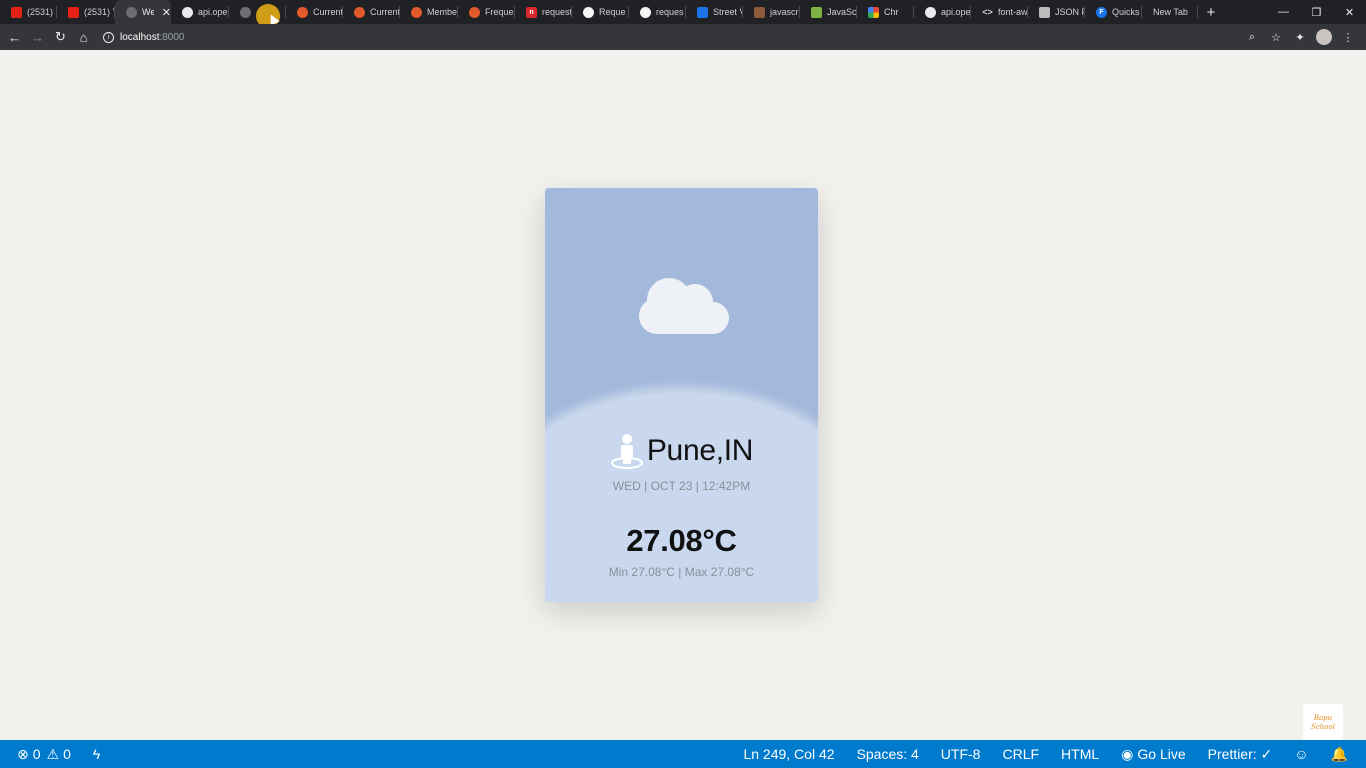  Describe the element at coordinates (1020, 754) in the screenshot. I see `line-ending-setting: CRLF` at that location.